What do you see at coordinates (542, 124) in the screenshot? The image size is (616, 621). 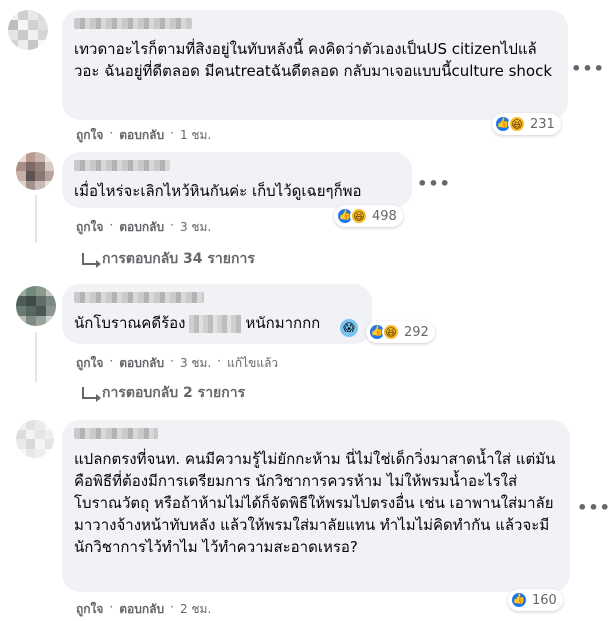 I see `reaction-count: 231` at bounding box center [542, 124].